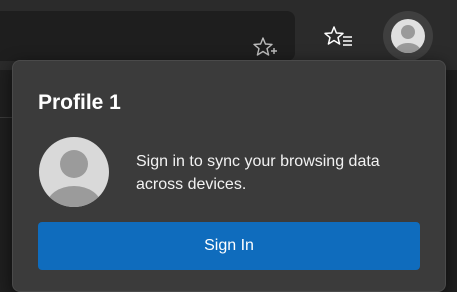 Image resolution: width=457 pixels, height=292 pixels. I want to click on profile-button, so click(408, 36).